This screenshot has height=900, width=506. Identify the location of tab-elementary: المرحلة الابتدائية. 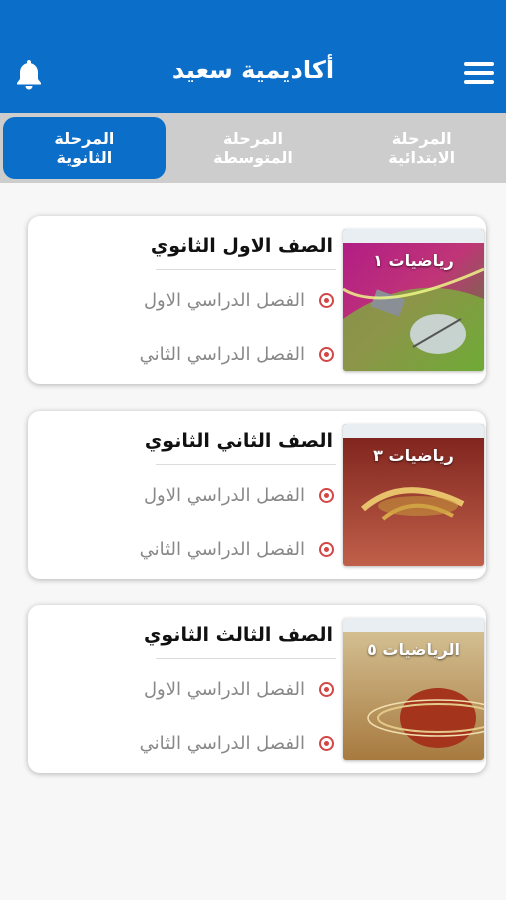
(421, 148).